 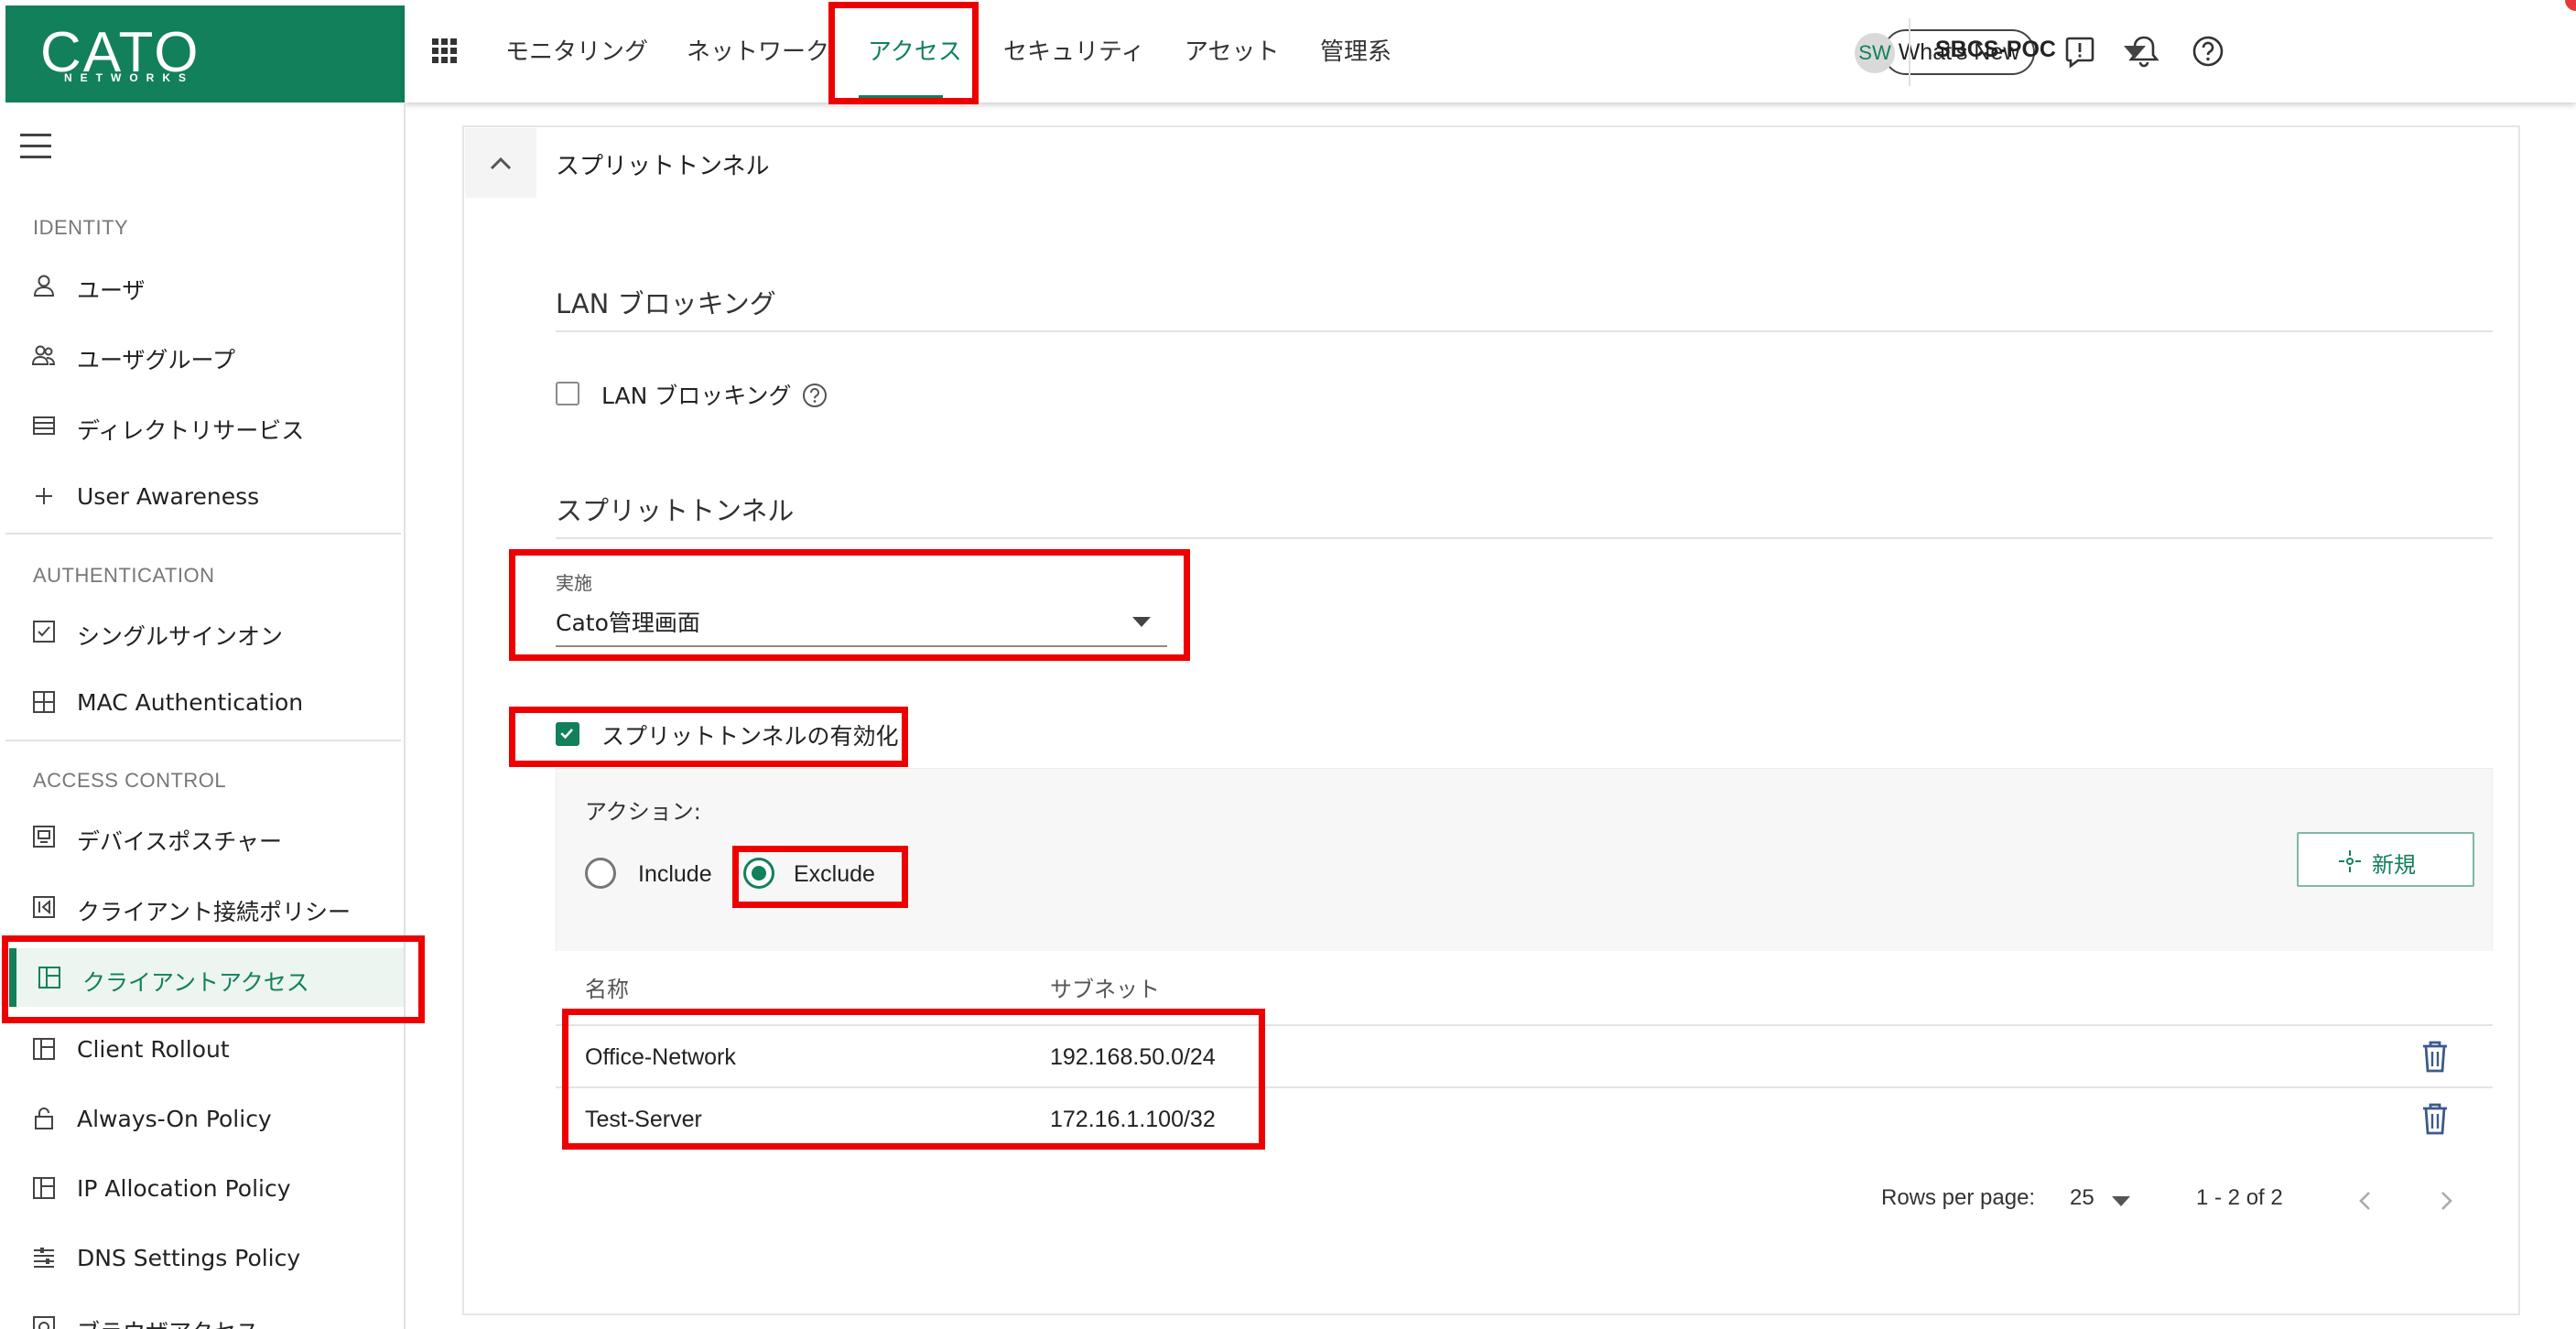 I want to click on apps-grid-icon, so click(x=445, y=51).